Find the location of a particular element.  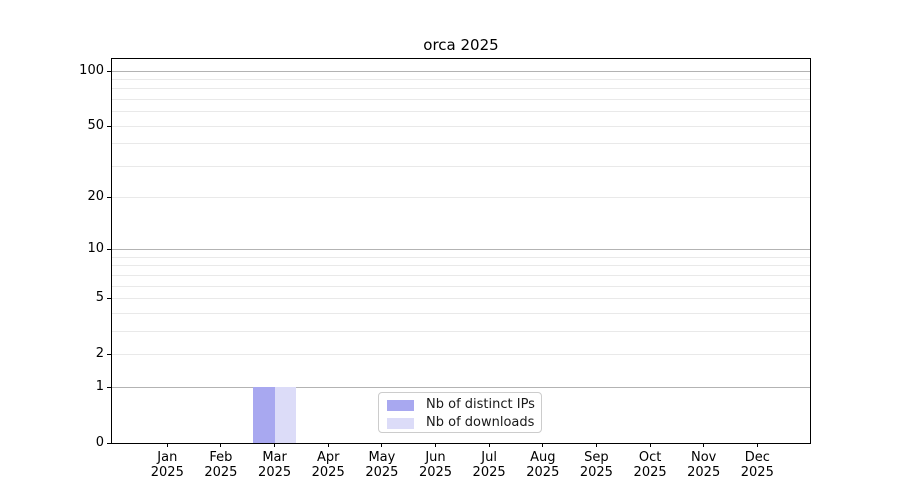

legend-swatch-downloads is located at coordinates (400, 423).